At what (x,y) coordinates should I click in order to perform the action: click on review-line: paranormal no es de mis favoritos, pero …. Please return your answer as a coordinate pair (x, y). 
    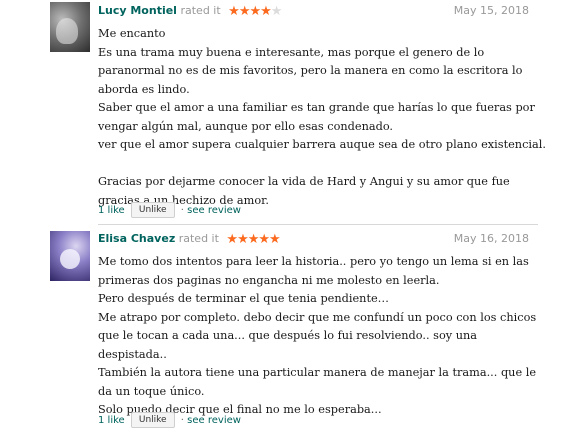
    Looking at the image, I should click on (310, 70).